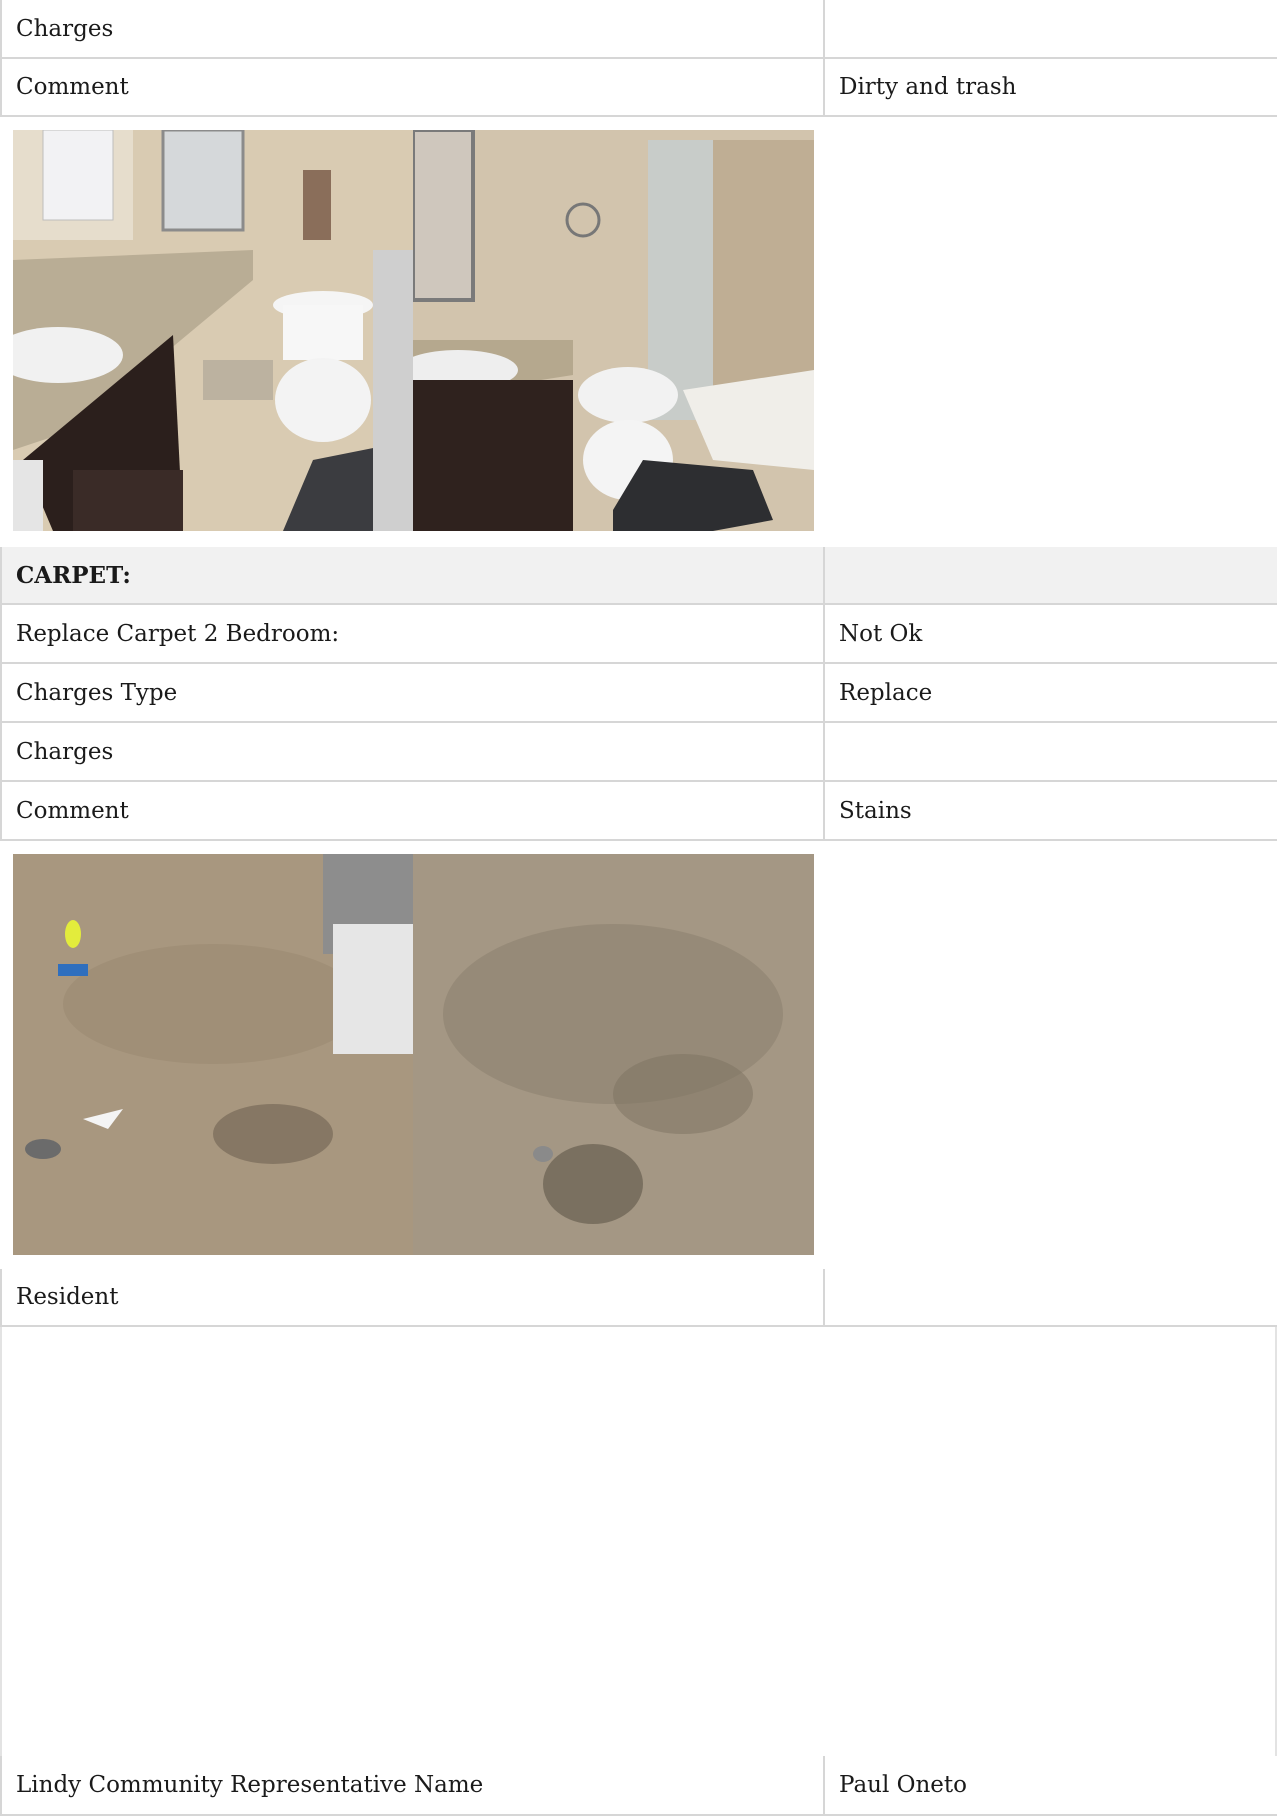 The width and height of the screenshot is (1277, 1816). What do you see at coordinates (886, 692) in the screenshot?
I see `row-value: Replace` at bounding box center [886, 692].